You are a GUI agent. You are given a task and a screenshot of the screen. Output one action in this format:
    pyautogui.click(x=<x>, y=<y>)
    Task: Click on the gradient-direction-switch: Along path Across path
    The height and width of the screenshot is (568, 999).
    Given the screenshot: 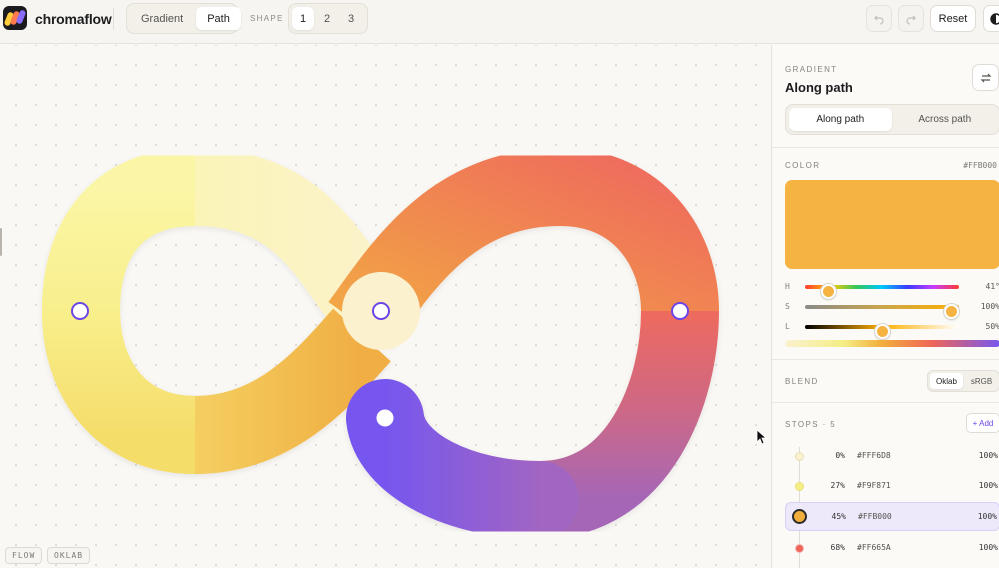 What is the action you would take?
    pyautogui.click(x=892, y=119)
    